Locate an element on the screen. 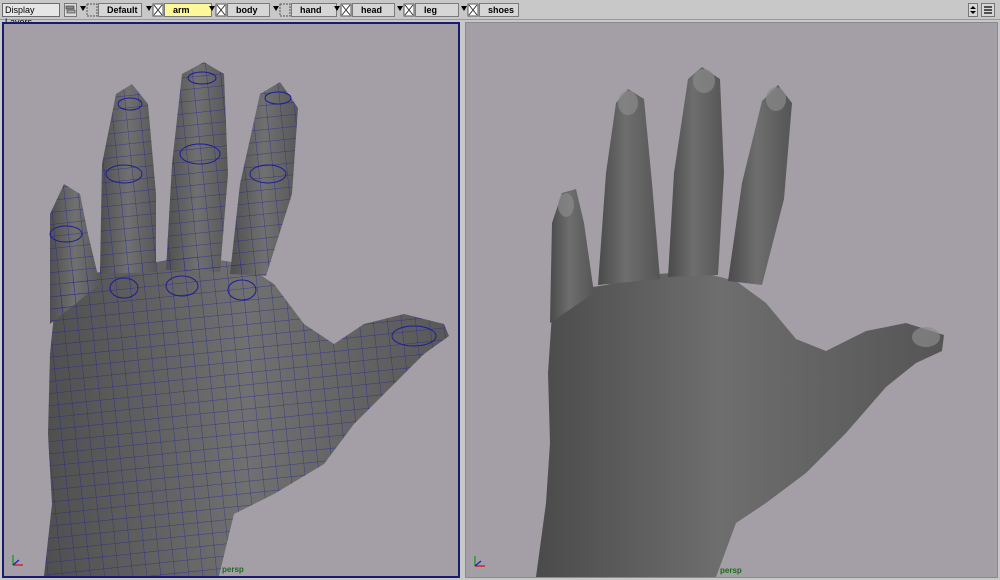 This screenshot has height=580, width=1000. scroll-layers-button is located at coordinates (973, 10).